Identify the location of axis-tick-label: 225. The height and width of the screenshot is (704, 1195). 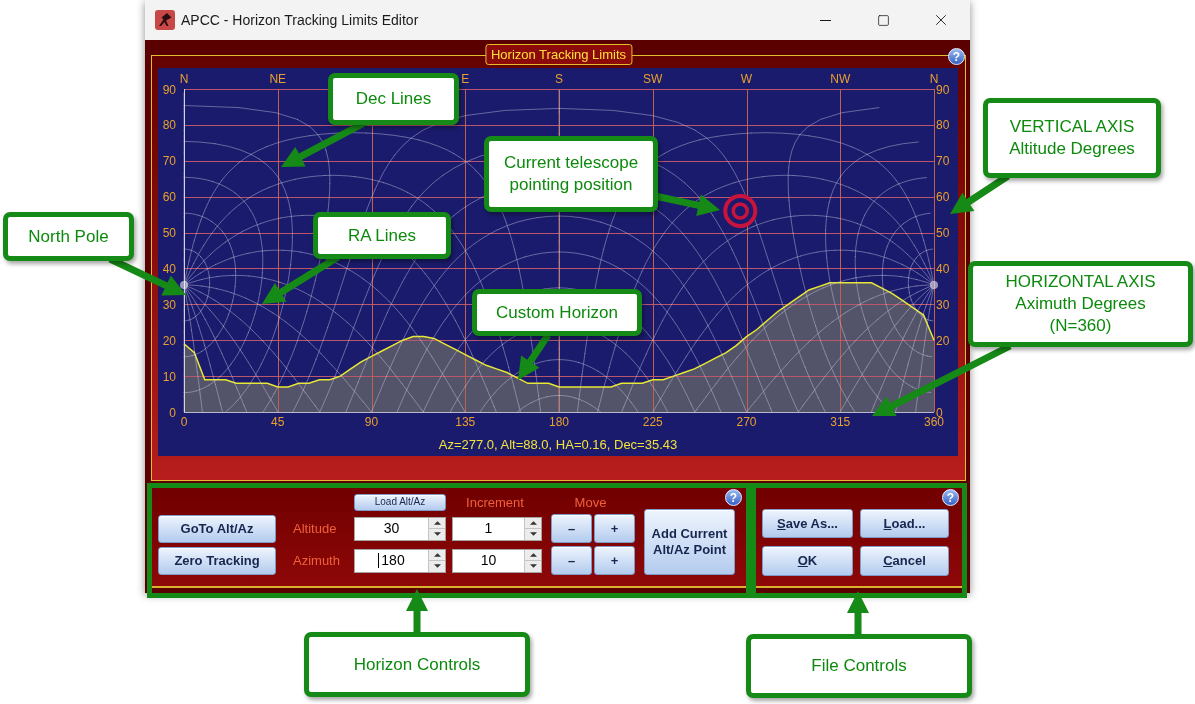
(652, 422).